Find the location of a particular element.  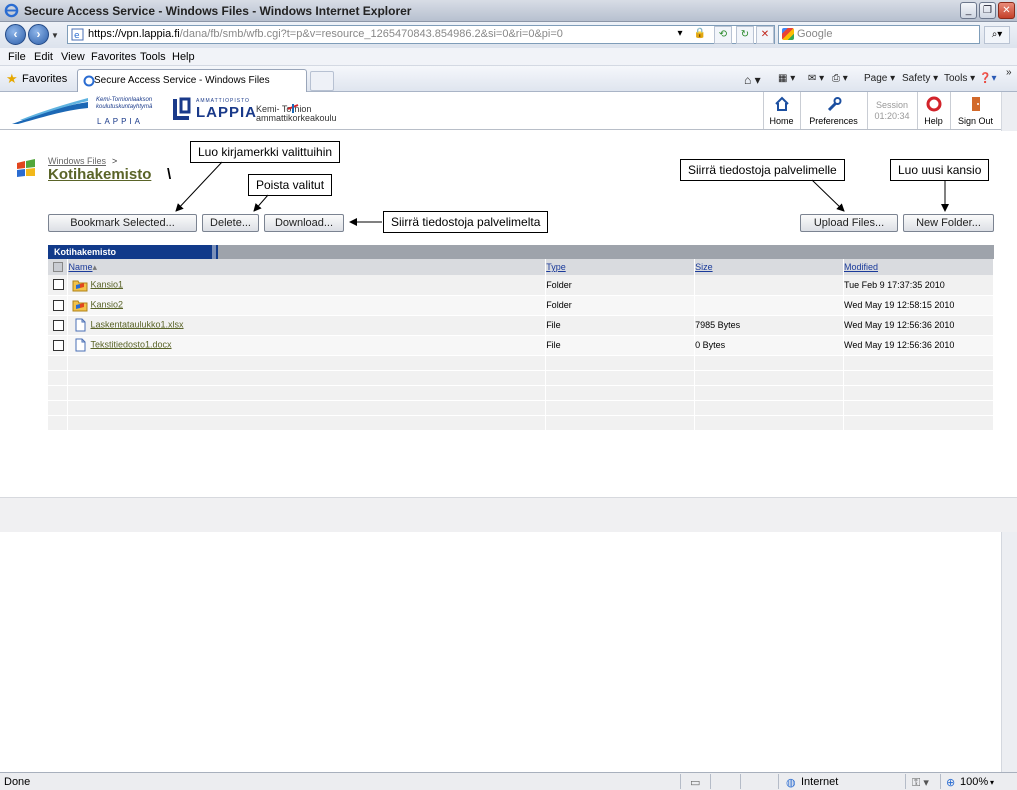

lock-icon: 🔒 is located at coordinates (700, 35).